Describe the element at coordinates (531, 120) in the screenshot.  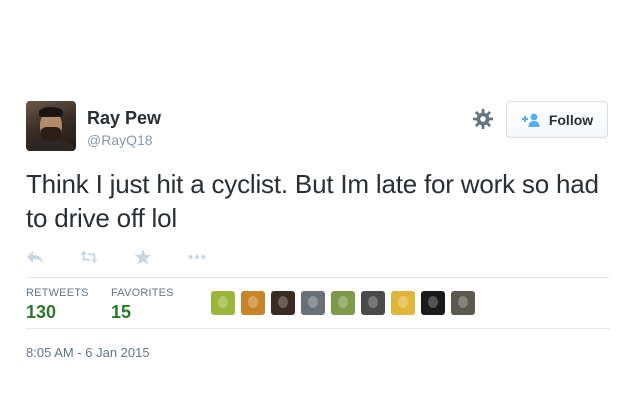
I see `add-user-icon` at that location.